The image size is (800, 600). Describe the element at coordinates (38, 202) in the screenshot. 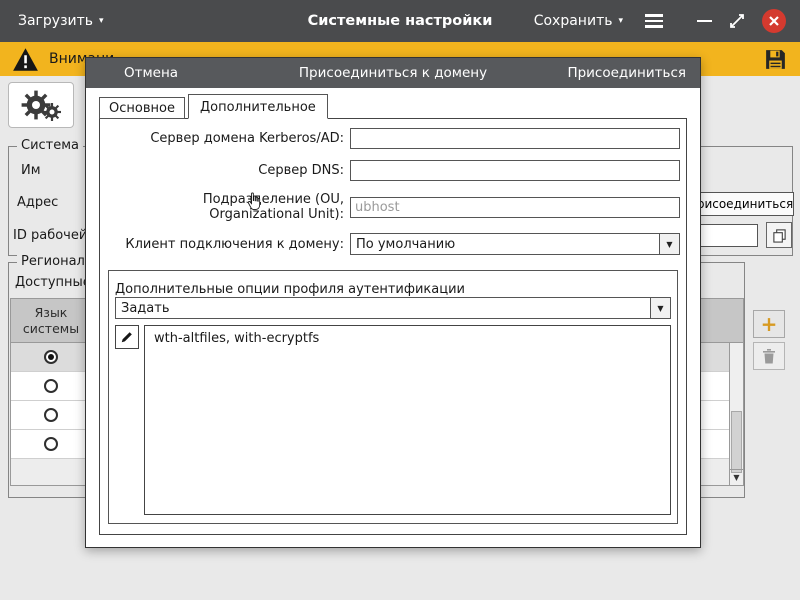

I see `address-label: Адрес` at that location.